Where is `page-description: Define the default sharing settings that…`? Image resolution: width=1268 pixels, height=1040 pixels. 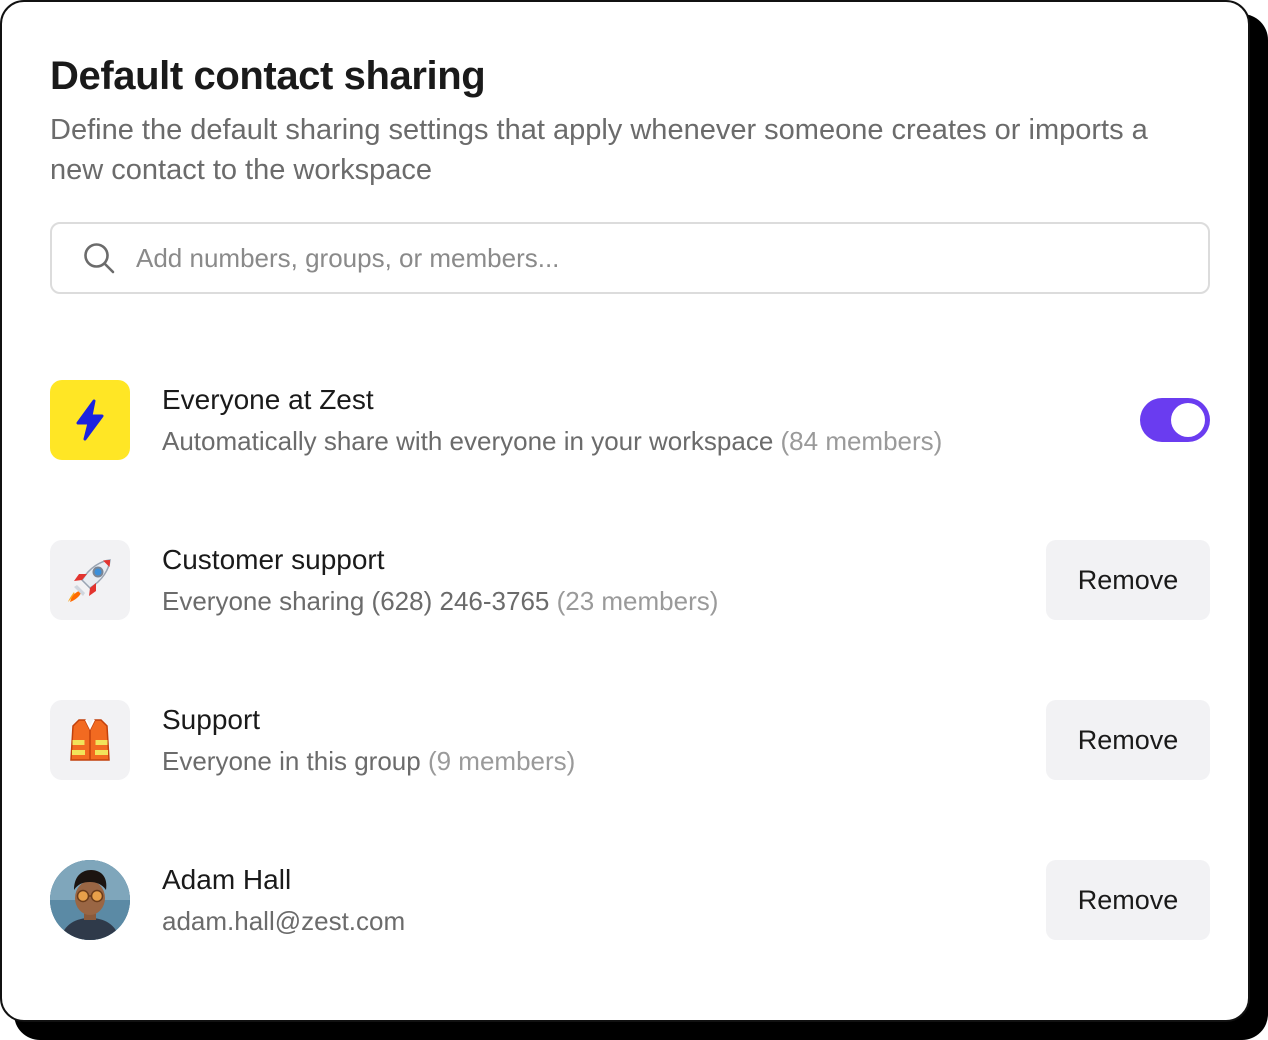
page-description: Define the default sharing settings that… is located at coordinates (599, 150).